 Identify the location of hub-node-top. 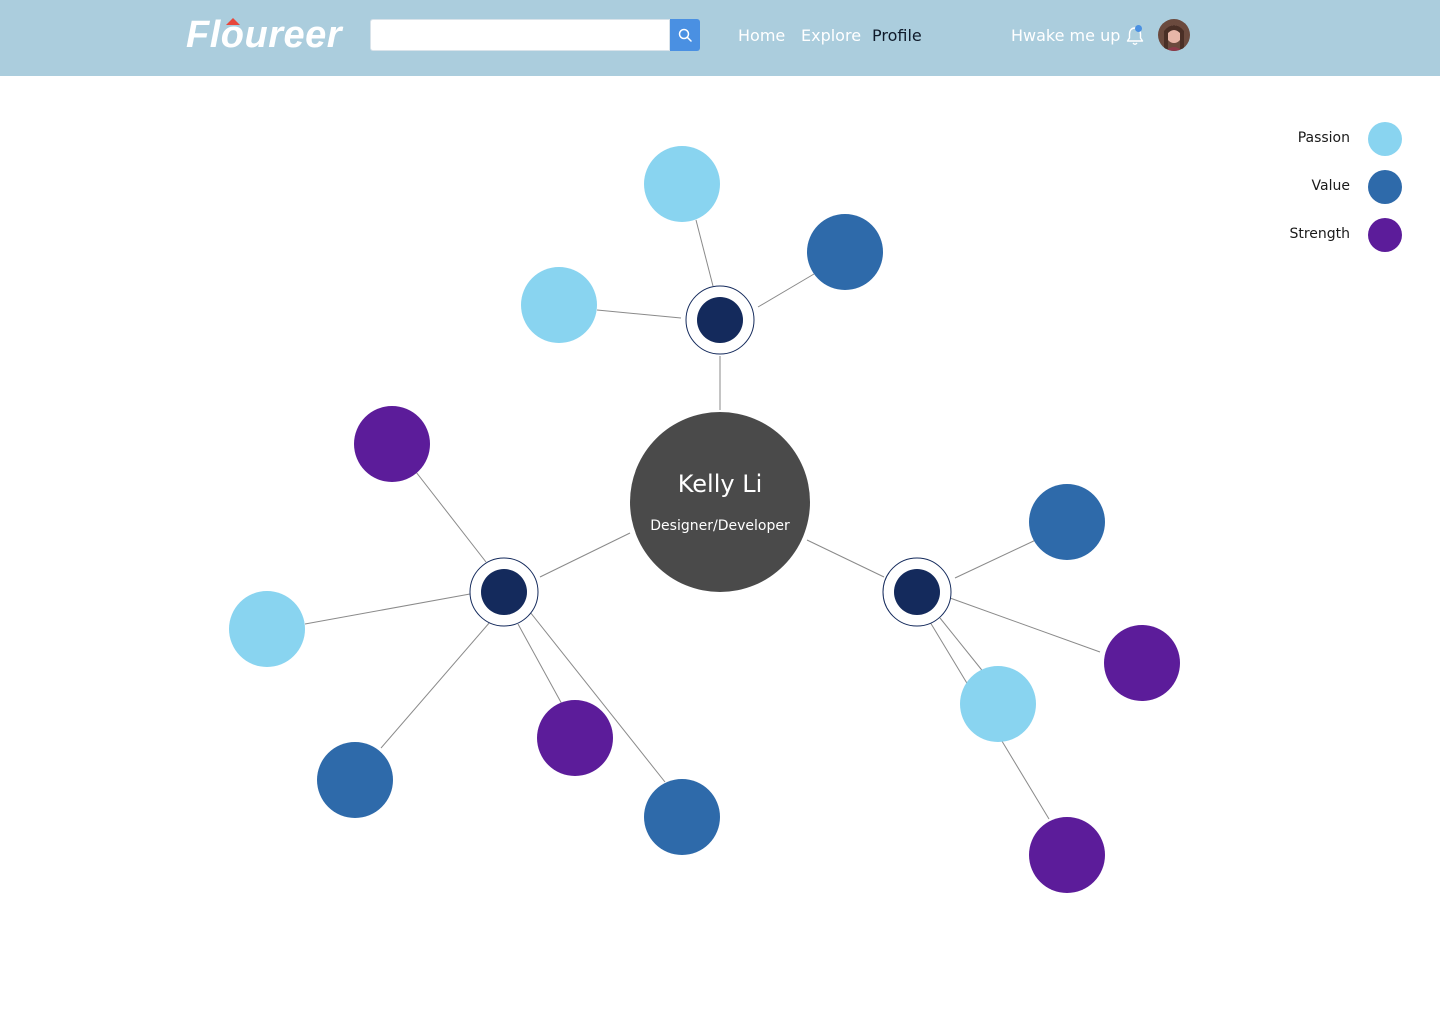
(720, 320).